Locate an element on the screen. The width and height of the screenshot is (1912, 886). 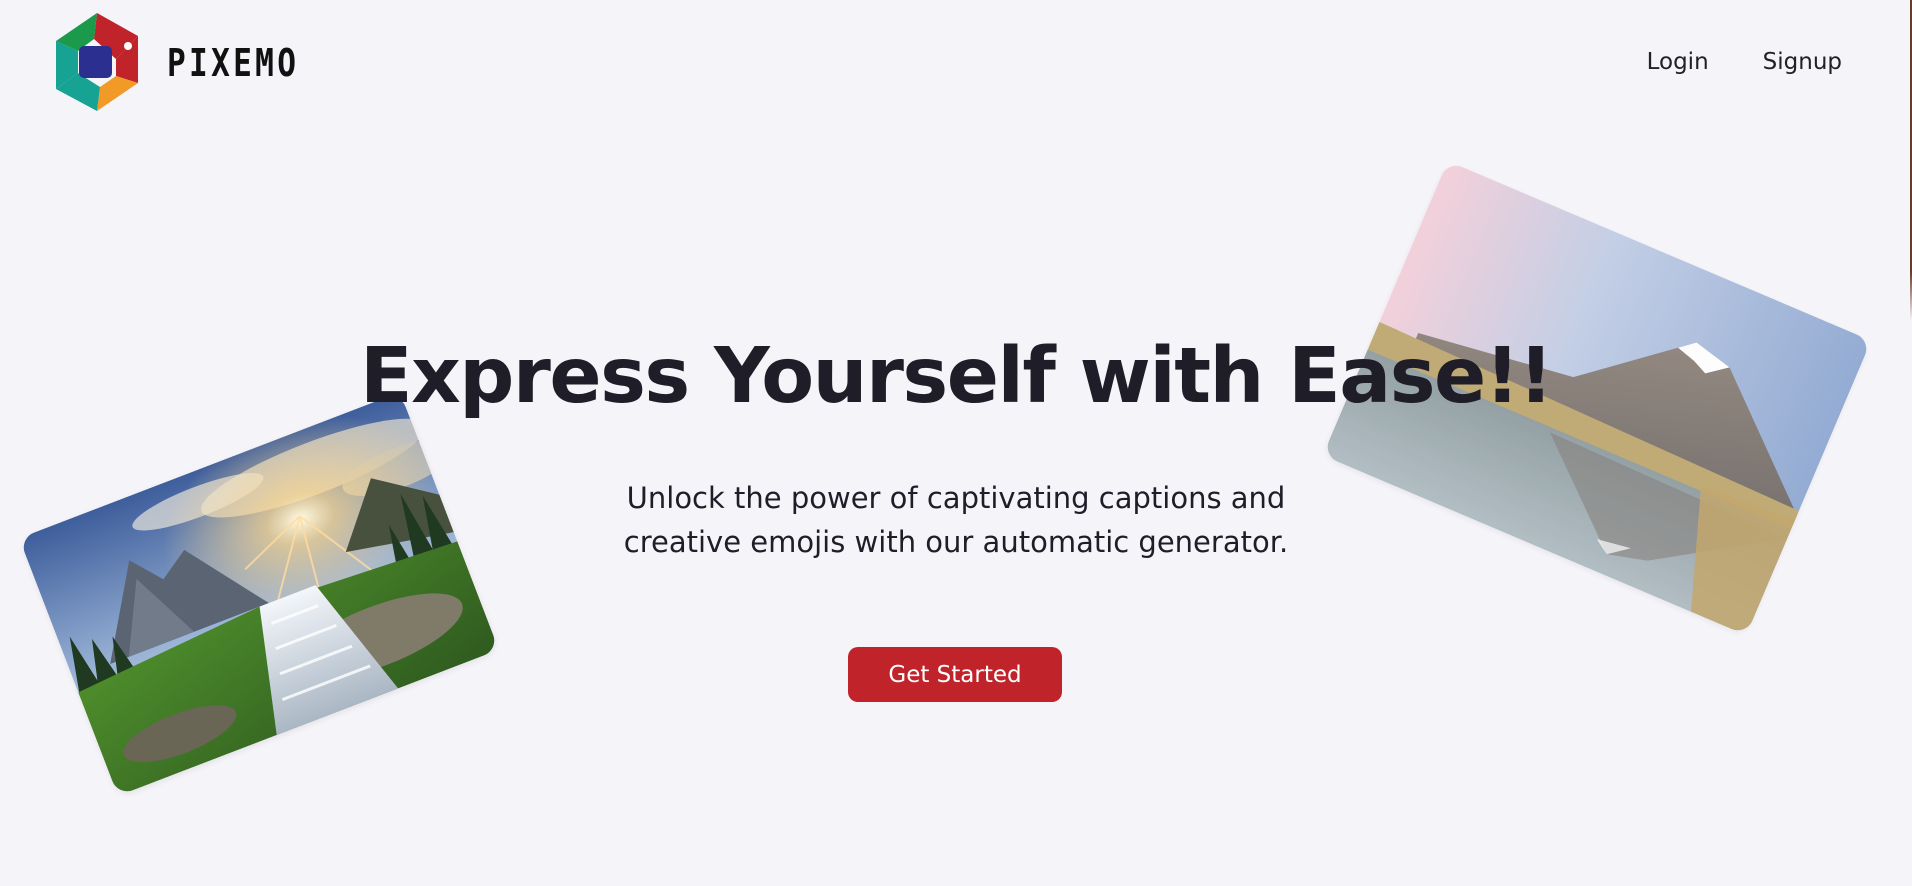
get-started-button: Get Started is located at coordinates (955, 674).